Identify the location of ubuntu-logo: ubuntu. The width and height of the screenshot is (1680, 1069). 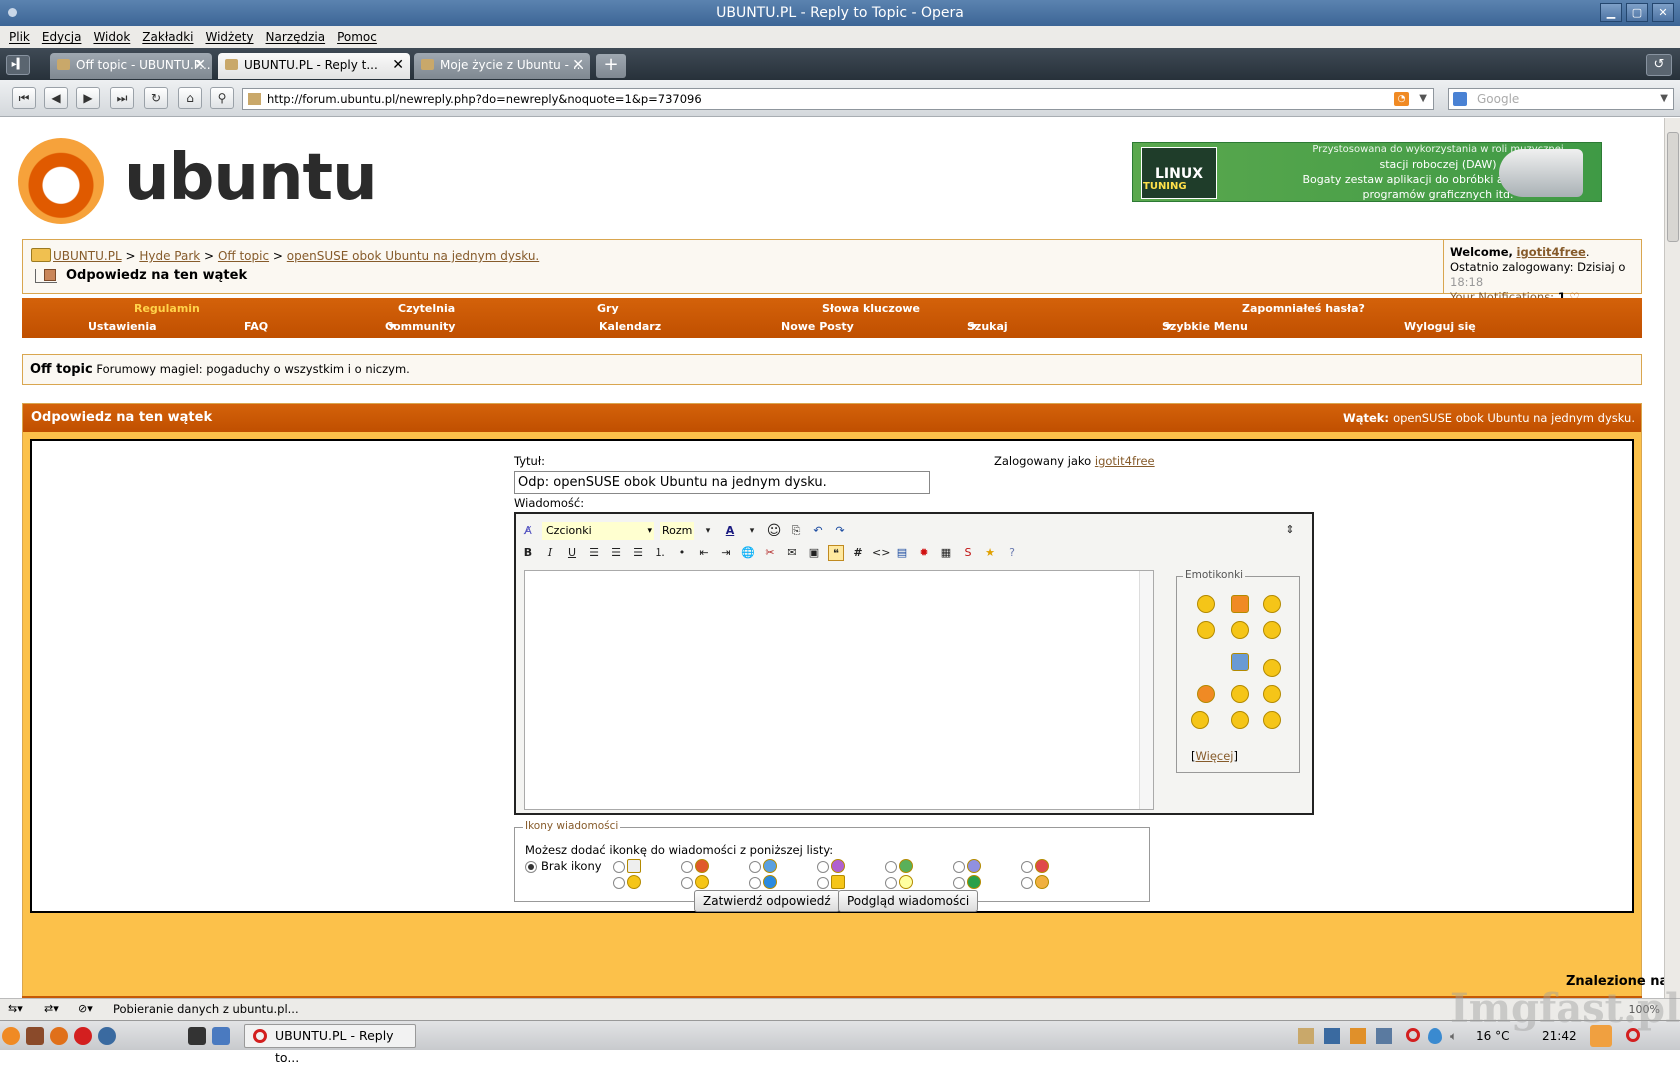
(196, 176).